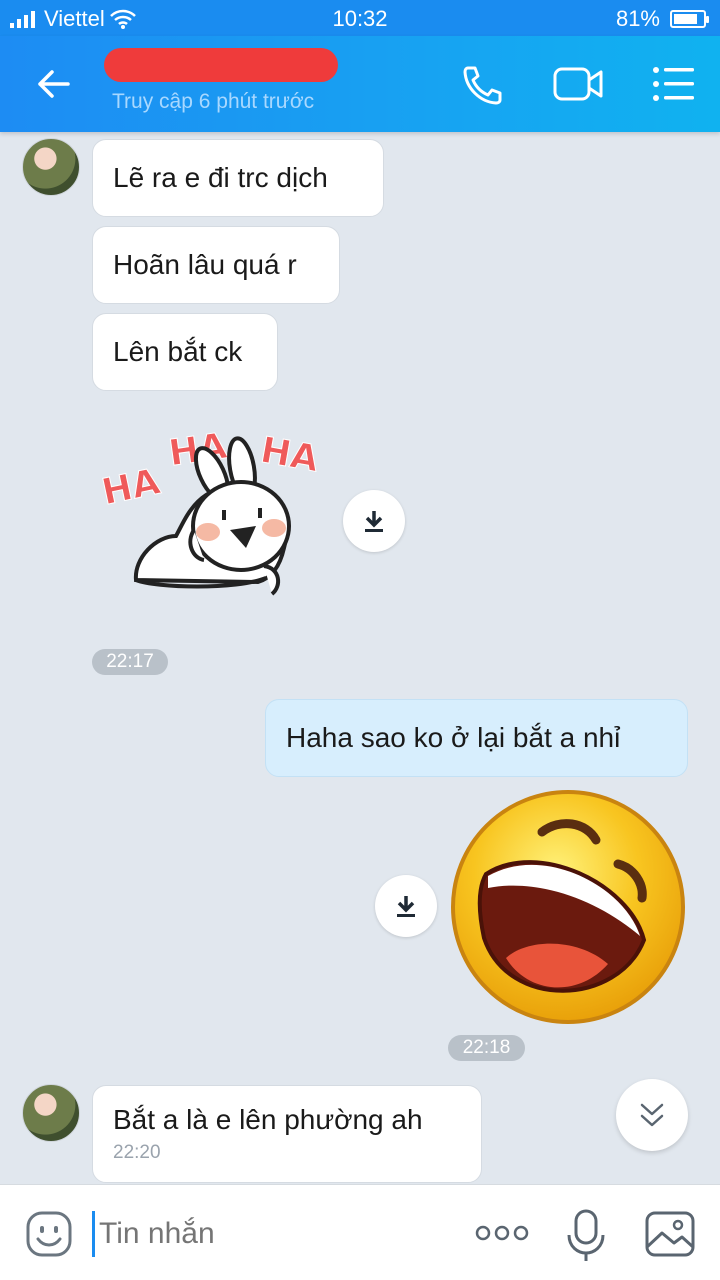 This screenshot has height=1280, width=720. I want to click on video-call-button, so click(577, 84).